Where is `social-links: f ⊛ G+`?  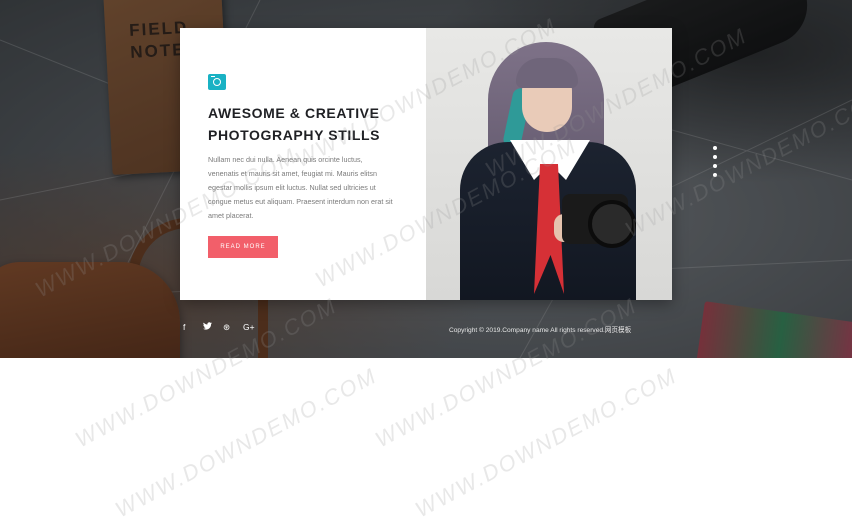 social-links: f ⊛ G+ is located at coordinates (223, 327).